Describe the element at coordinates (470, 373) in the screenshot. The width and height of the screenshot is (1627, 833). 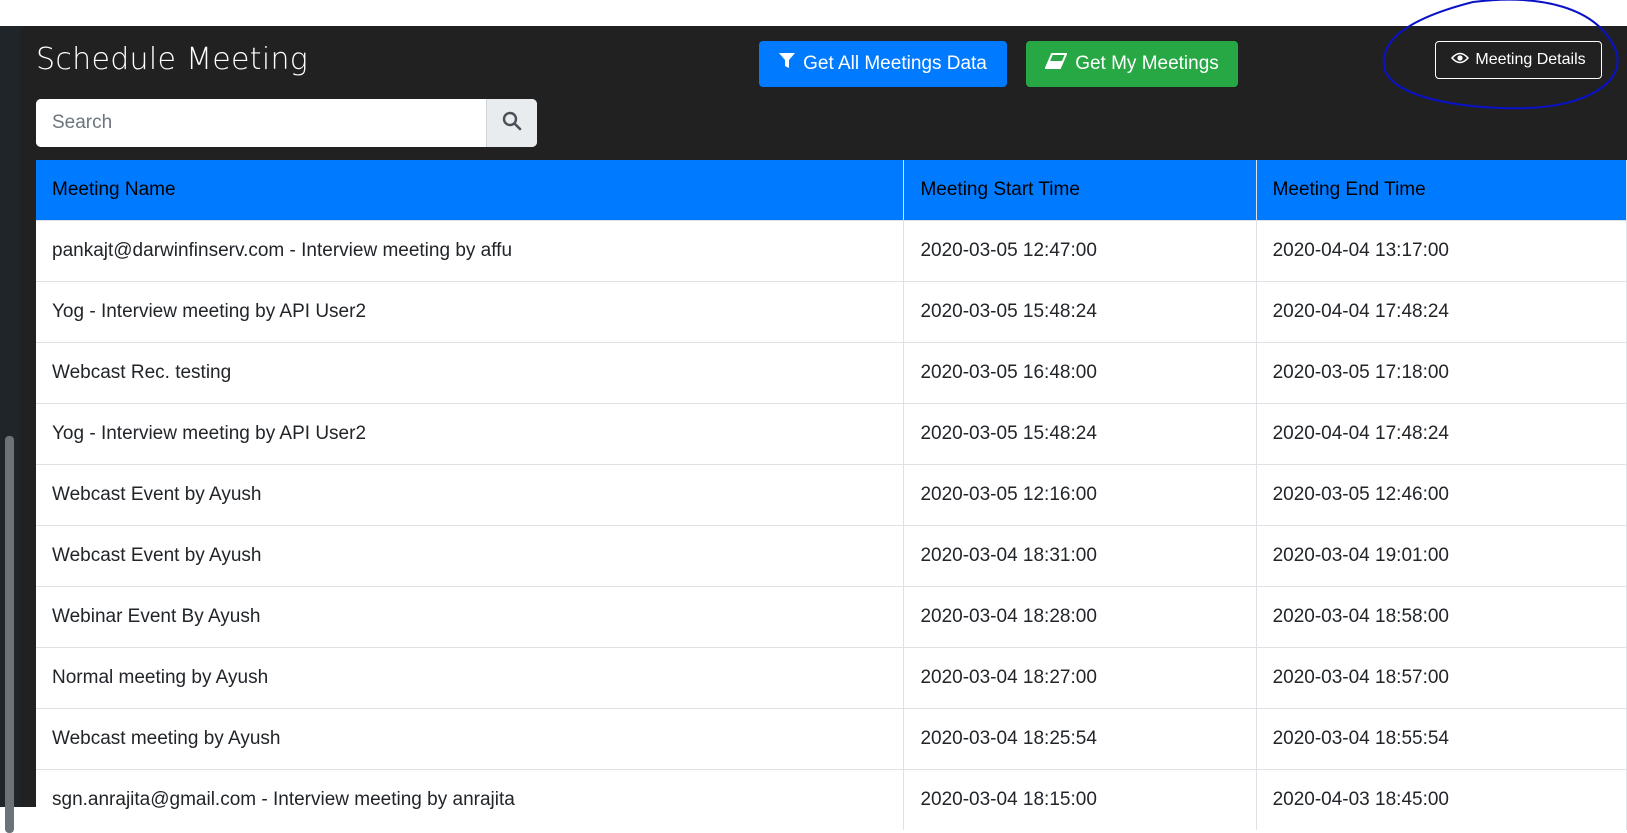
I see `meeting-name-cell: Webcast Rec. testing` at that location.